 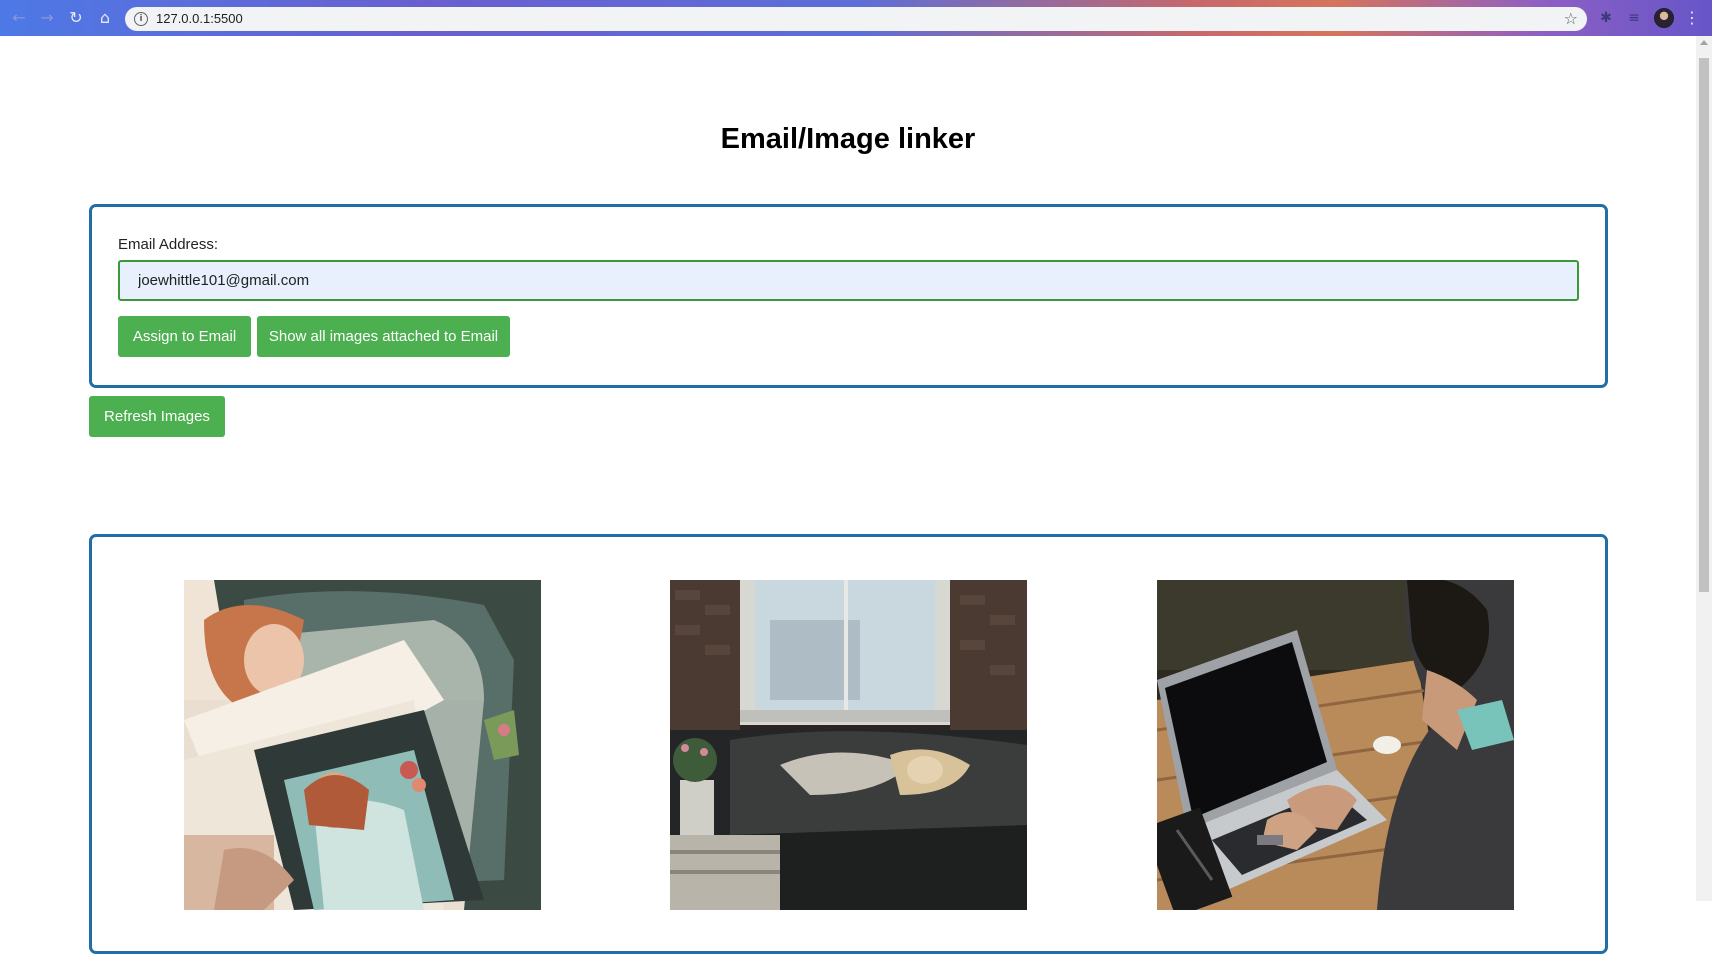 I want to click on scroll-up-arrow-icon, so click(x=1704, y=42).